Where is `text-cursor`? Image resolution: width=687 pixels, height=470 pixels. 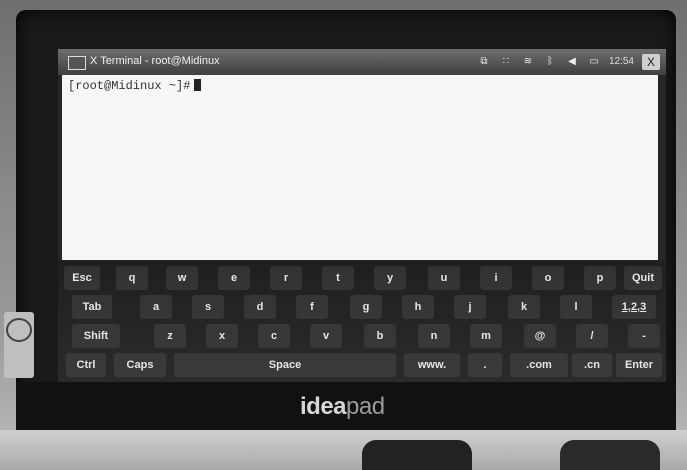 text-cursor is located at coordinates (198, 85).